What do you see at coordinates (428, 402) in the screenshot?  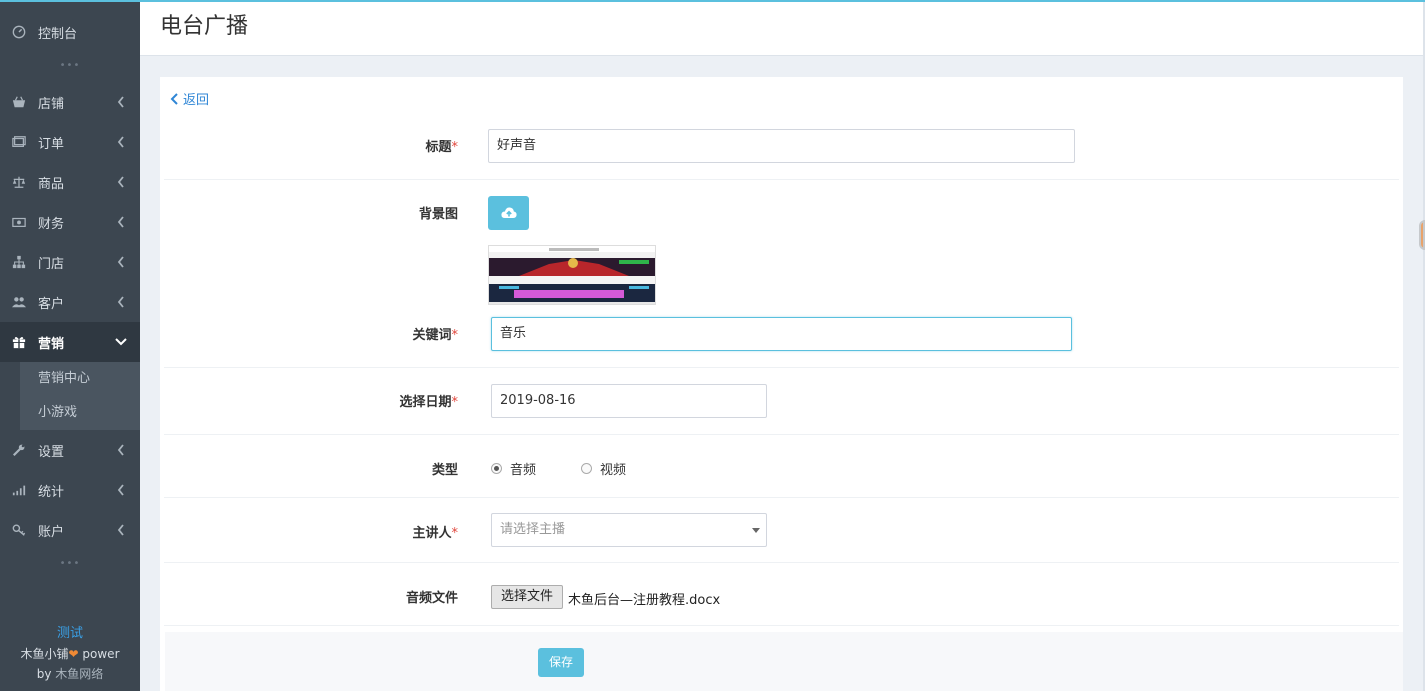 I see `date-label: 选择日期*` at bounding box center [428, 402].